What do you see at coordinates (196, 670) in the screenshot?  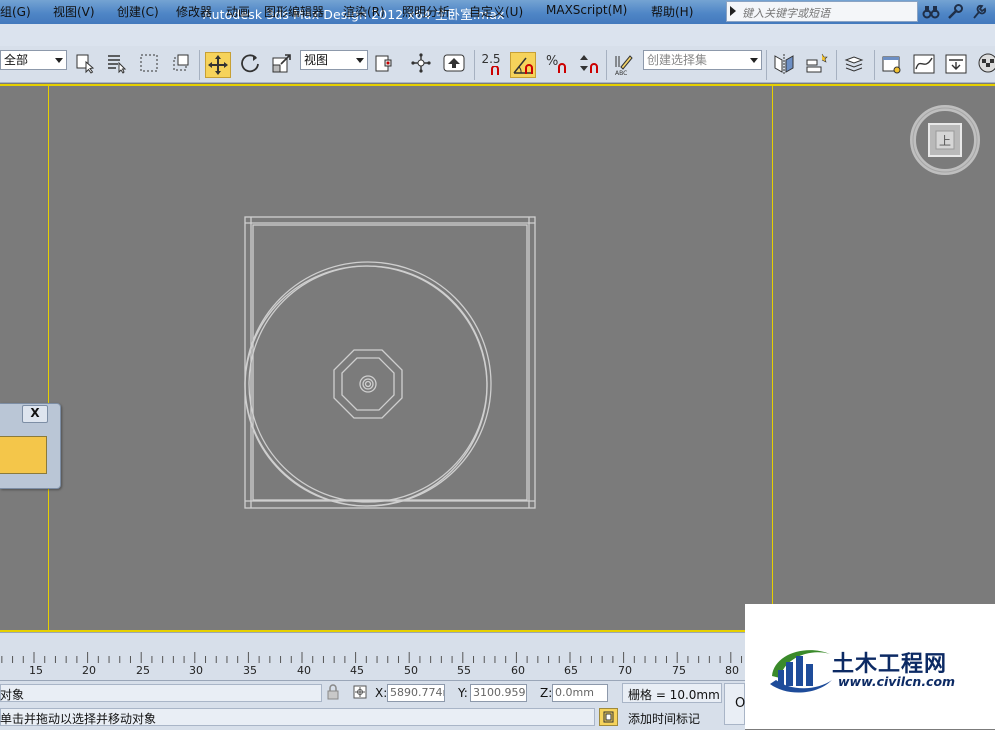 I see `timeline-tick-label: 30` at bounding box center [196, 670].